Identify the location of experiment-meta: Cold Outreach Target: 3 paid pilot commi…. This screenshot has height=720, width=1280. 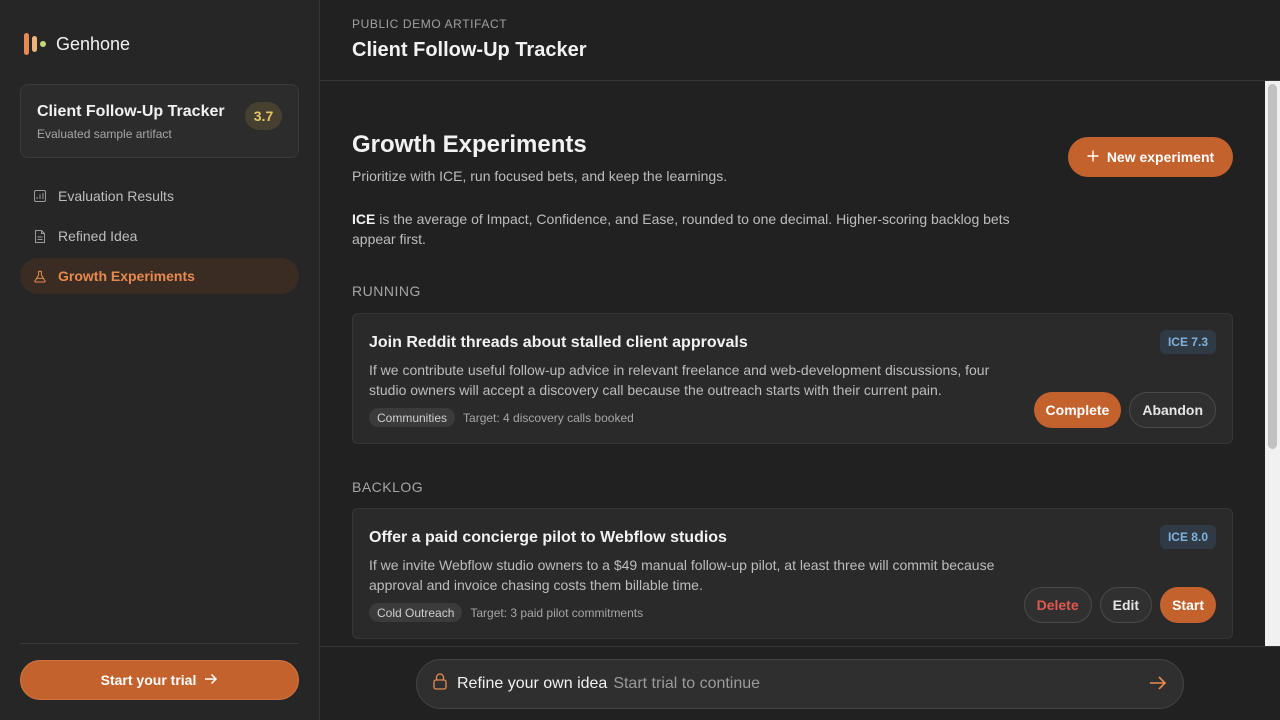
(506, 612).